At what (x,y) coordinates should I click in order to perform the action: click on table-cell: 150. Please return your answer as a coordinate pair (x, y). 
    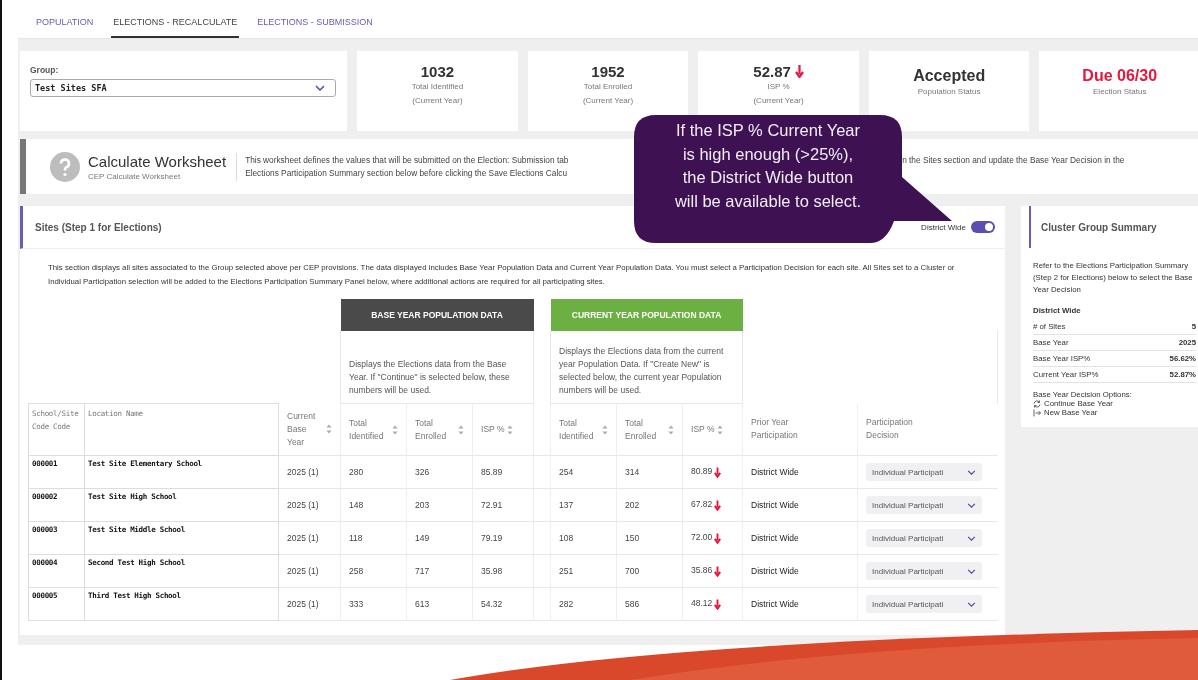
    Looking at the image, I should click on (632, 538).